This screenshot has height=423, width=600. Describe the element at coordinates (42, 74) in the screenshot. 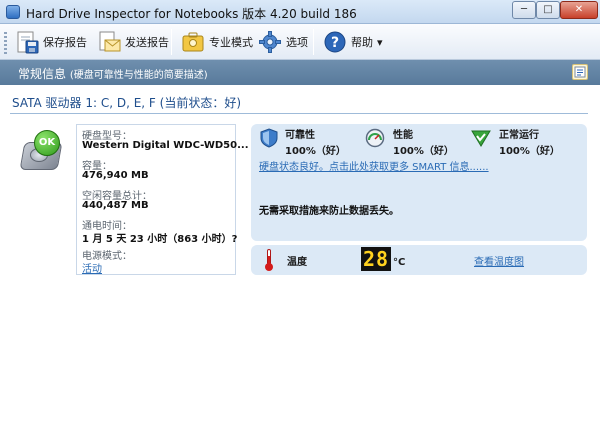

I see `section-title-main: 常规信息` at that location.